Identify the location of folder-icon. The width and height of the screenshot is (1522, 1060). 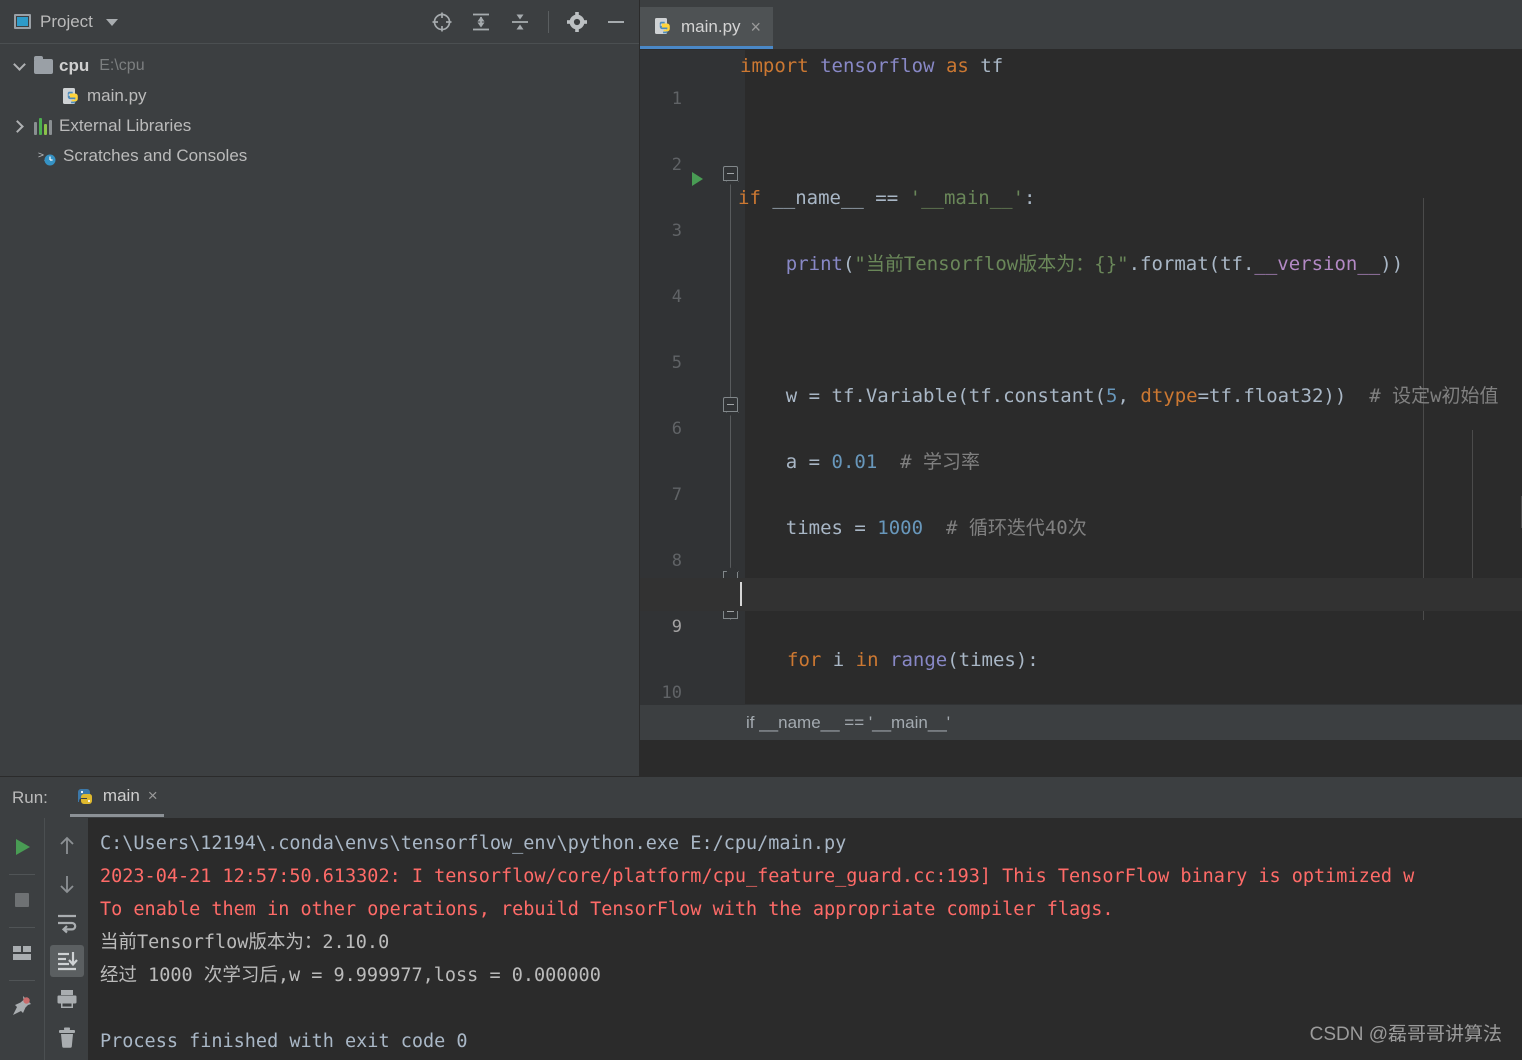
(43, 64).